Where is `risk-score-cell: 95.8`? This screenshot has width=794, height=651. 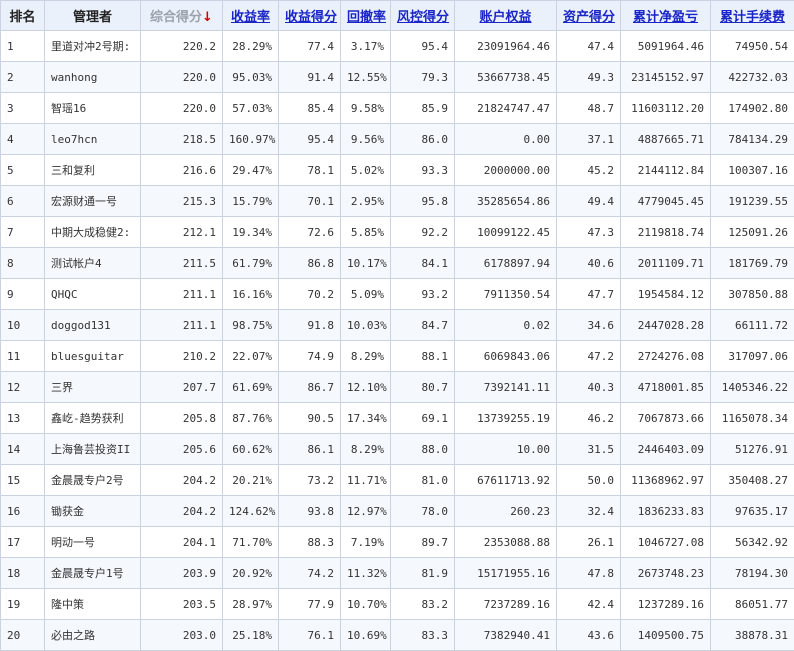
risk-score-cell: 95.8 is located at coordinates (423, 201).